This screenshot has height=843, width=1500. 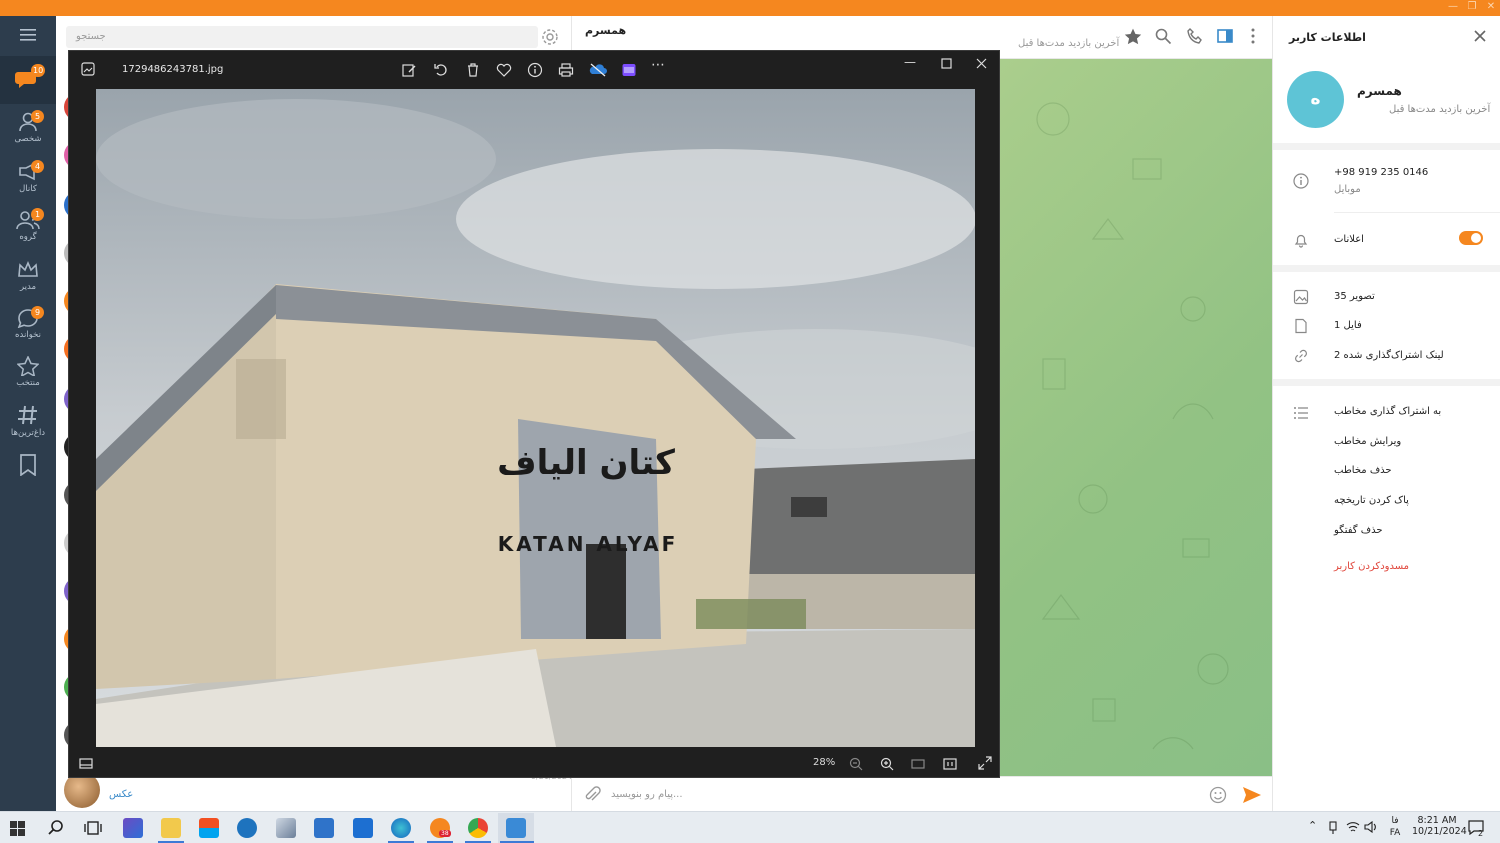 I want to click on chrome-icon, so click(x=478, y=828).